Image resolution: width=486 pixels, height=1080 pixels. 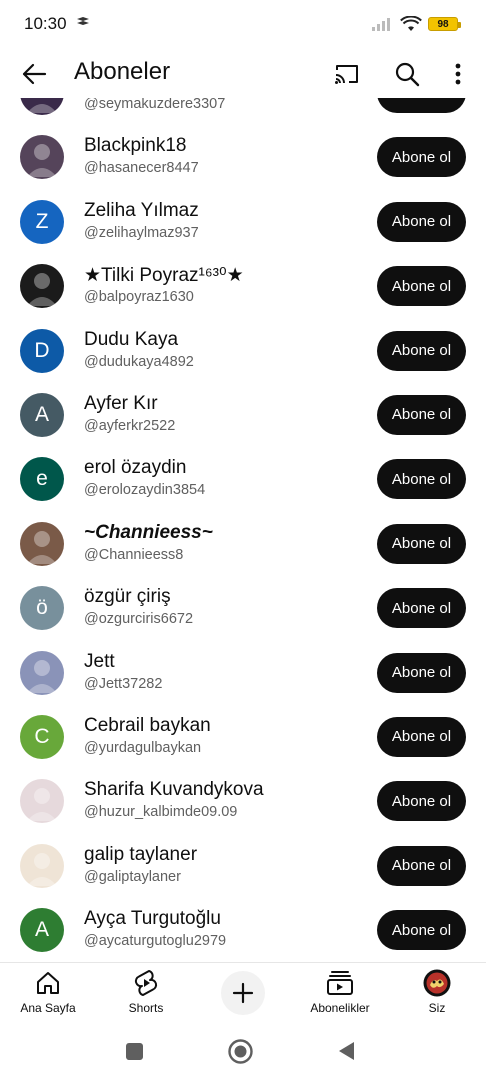 I want to click on subscriber-name: Ayça Turgutoğlu, so click(x=152, y=919).